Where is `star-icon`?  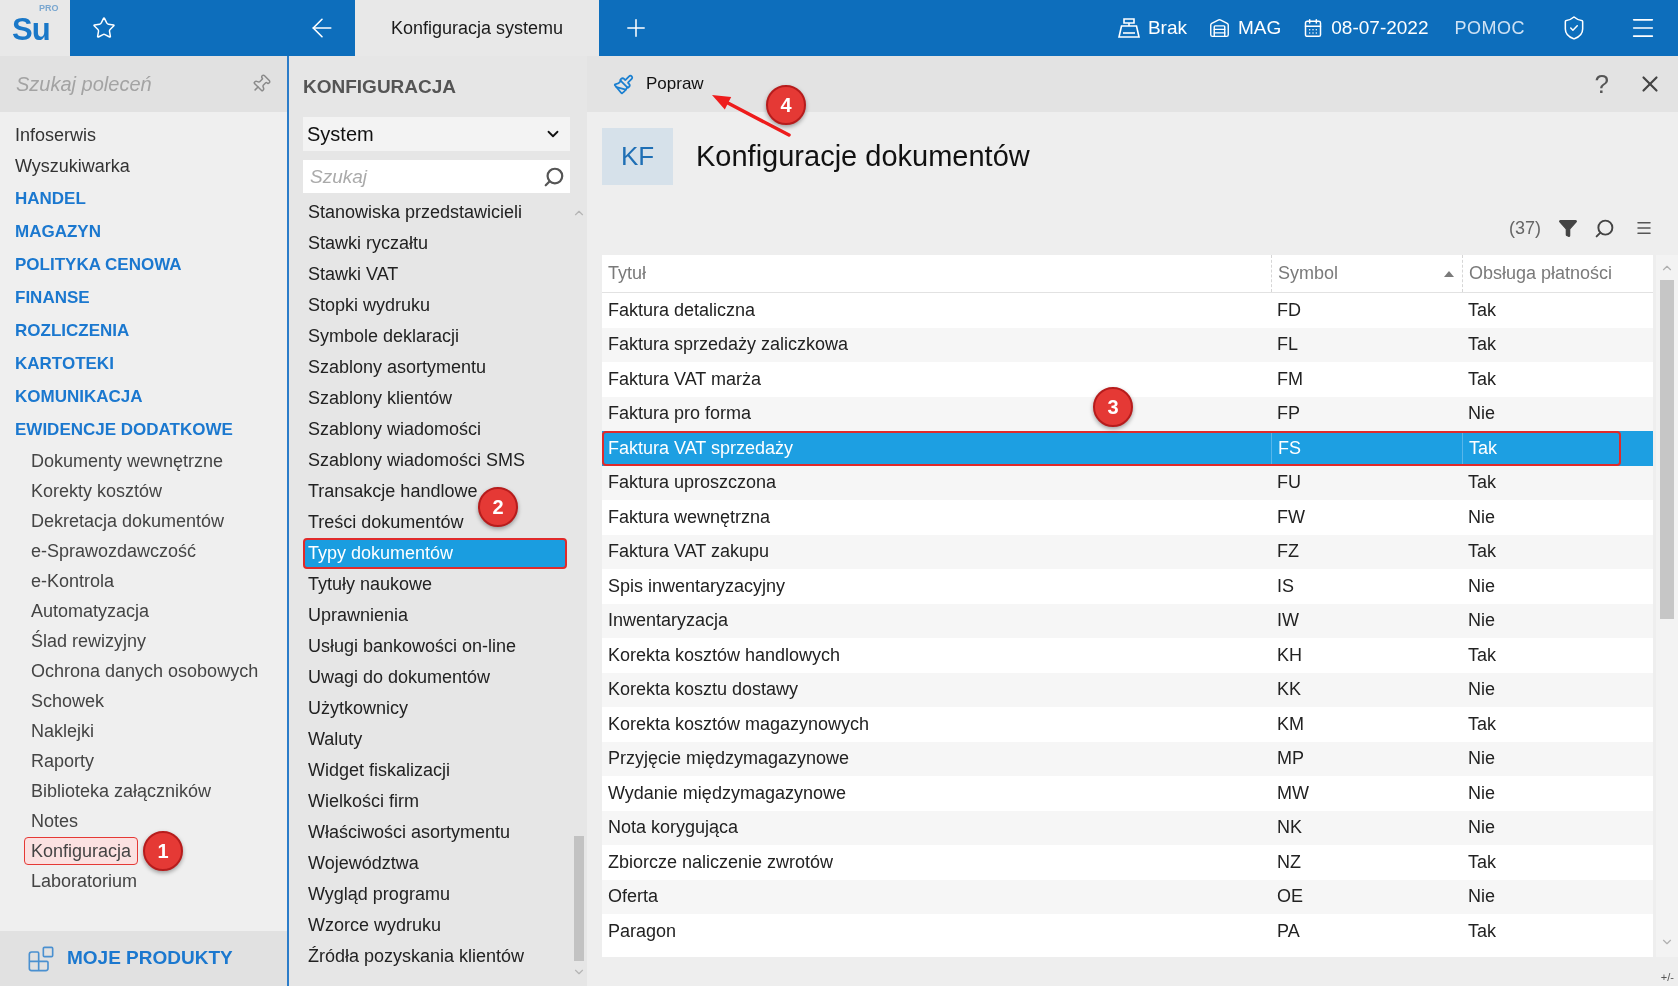 star-icon is located at coordinates (104, 28).